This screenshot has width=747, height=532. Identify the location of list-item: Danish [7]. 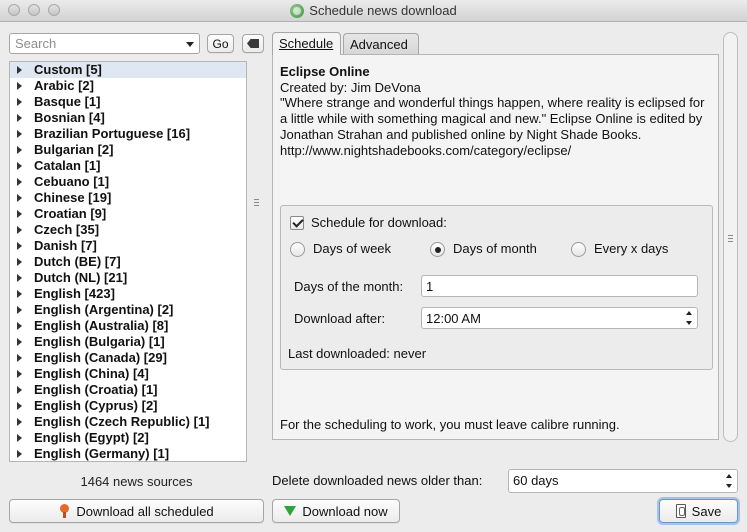
(128, 246).